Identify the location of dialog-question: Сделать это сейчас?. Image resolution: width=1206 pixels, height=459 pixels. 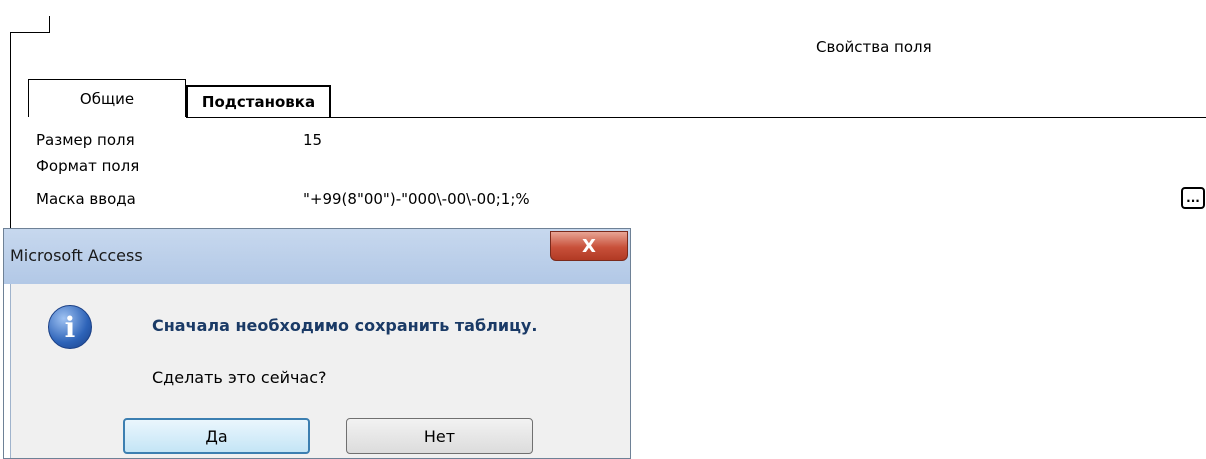
(239, 377).